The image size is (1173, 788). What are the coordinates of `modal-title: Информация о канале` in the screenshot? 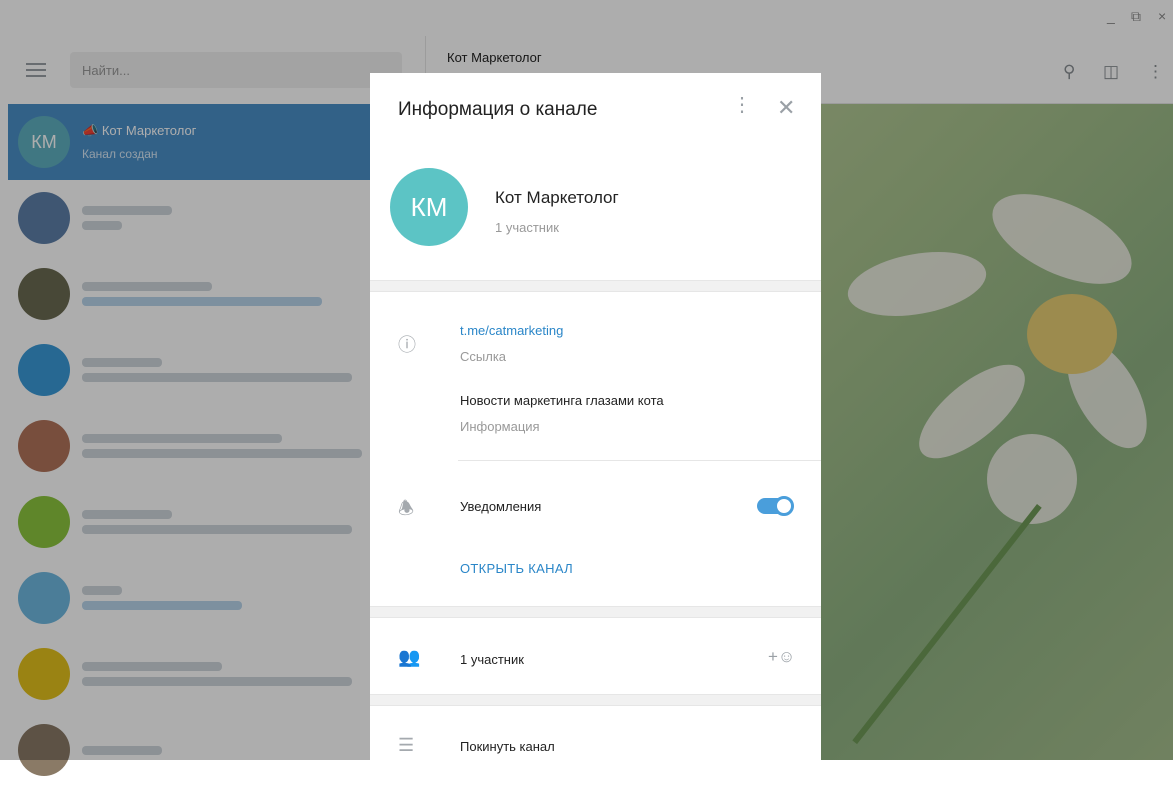 It's located at (498, 109).